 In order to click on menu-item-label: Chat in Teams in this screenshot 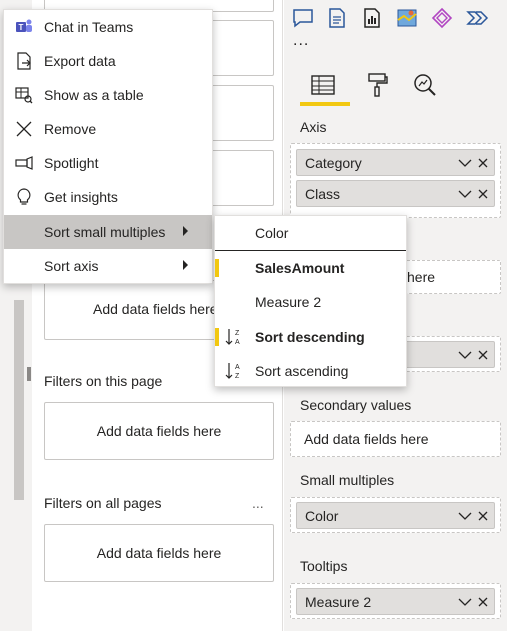, I will do `click(89, 27)`.